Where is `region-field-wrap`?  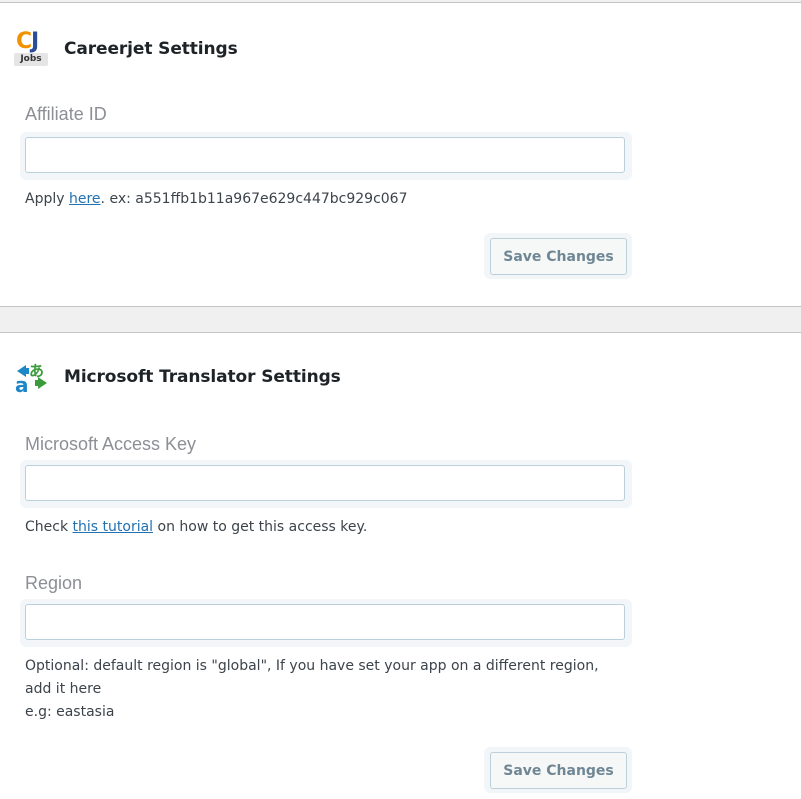
region-field-wrap is located at coordinates (326, 623).